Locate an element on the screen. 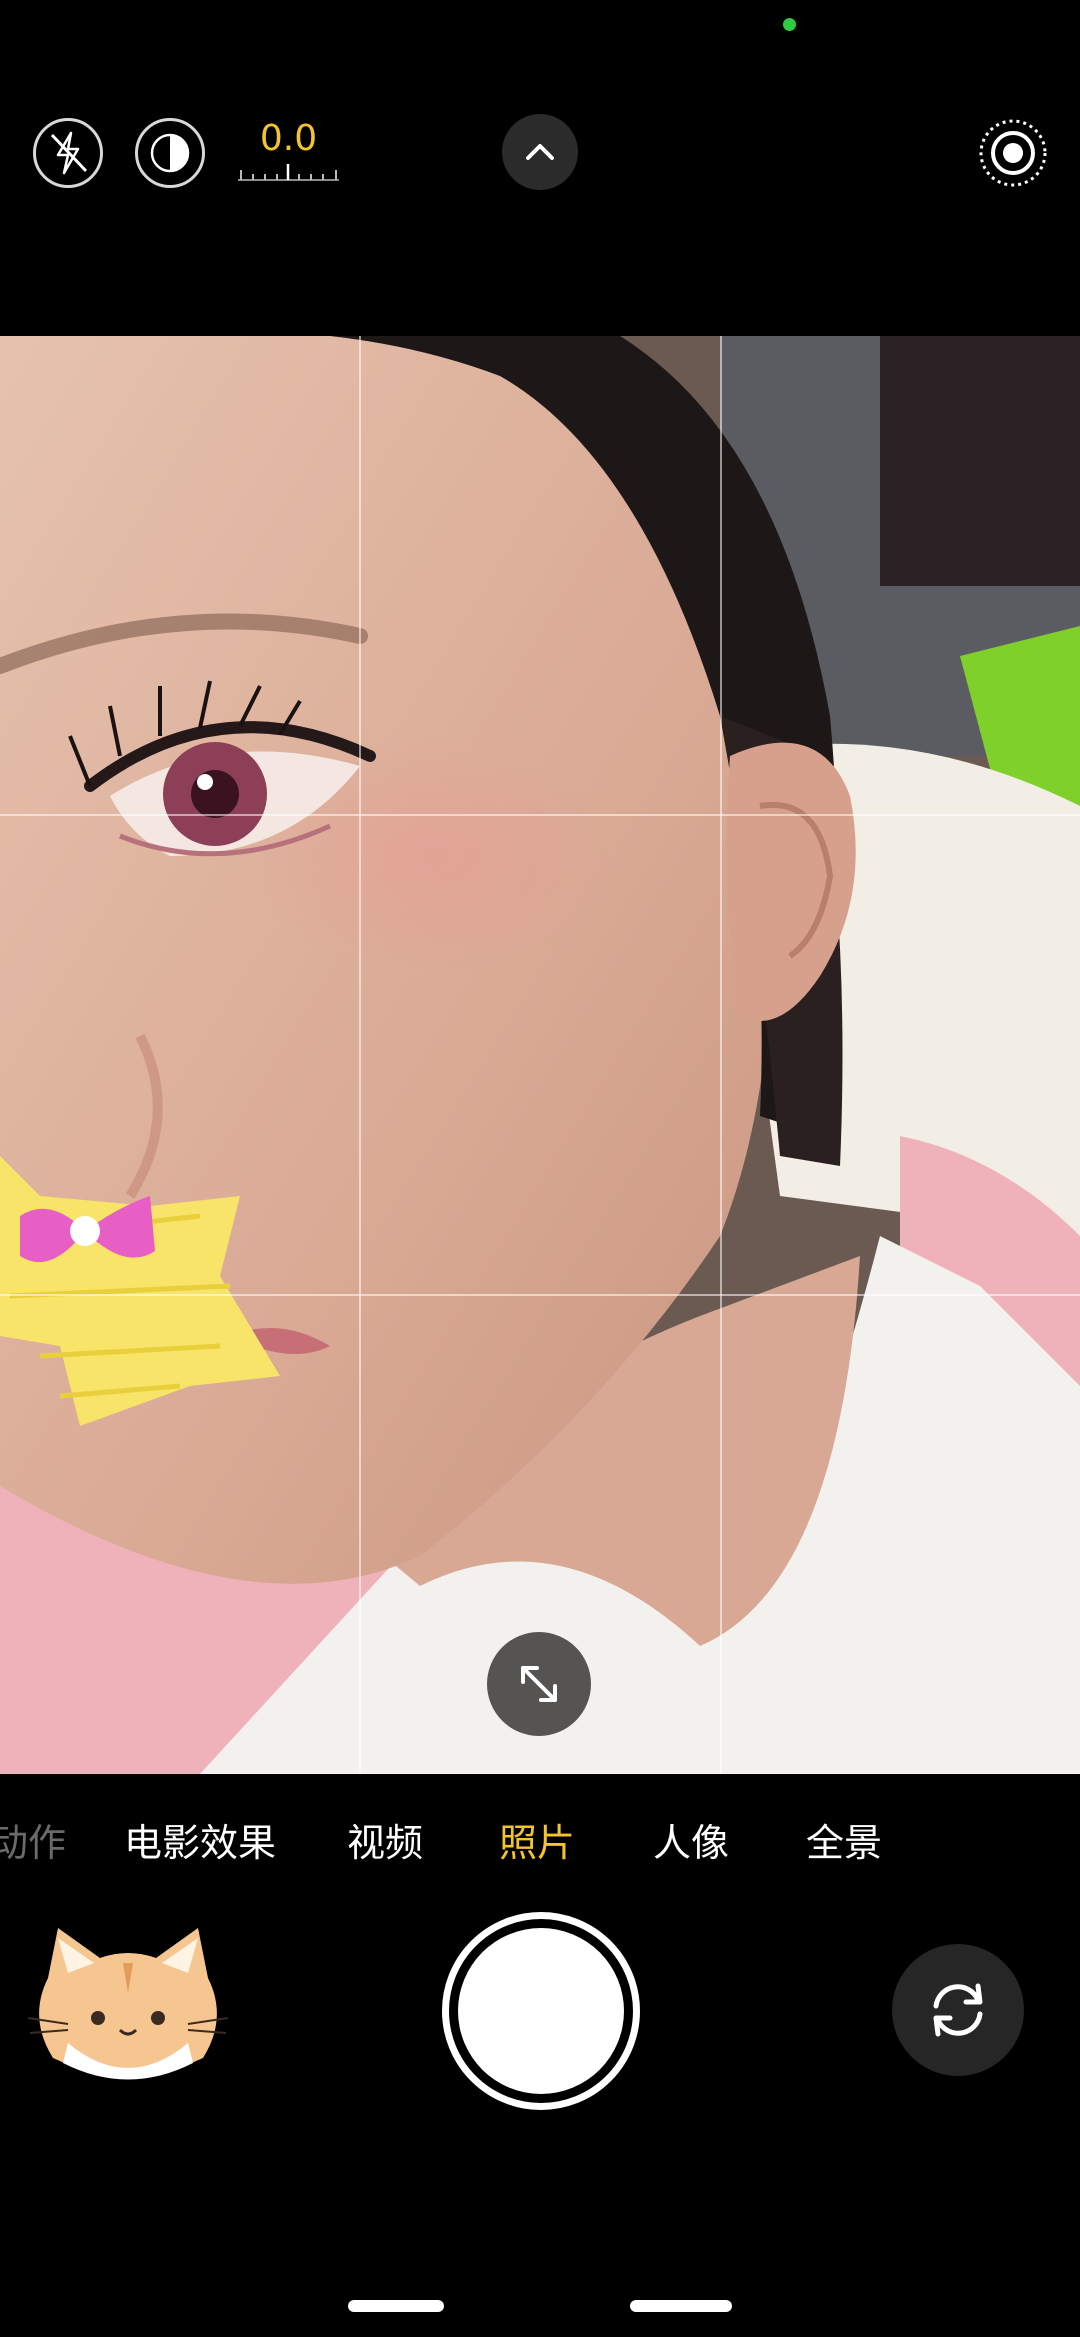 The image size is (1080, 2337). shutter-button is located at coordinates (541, 2011).